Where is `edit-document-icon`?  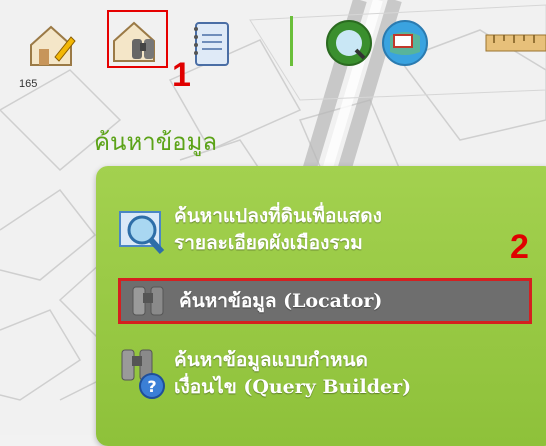 edit-document-icon is located at coordinates (51, 43).